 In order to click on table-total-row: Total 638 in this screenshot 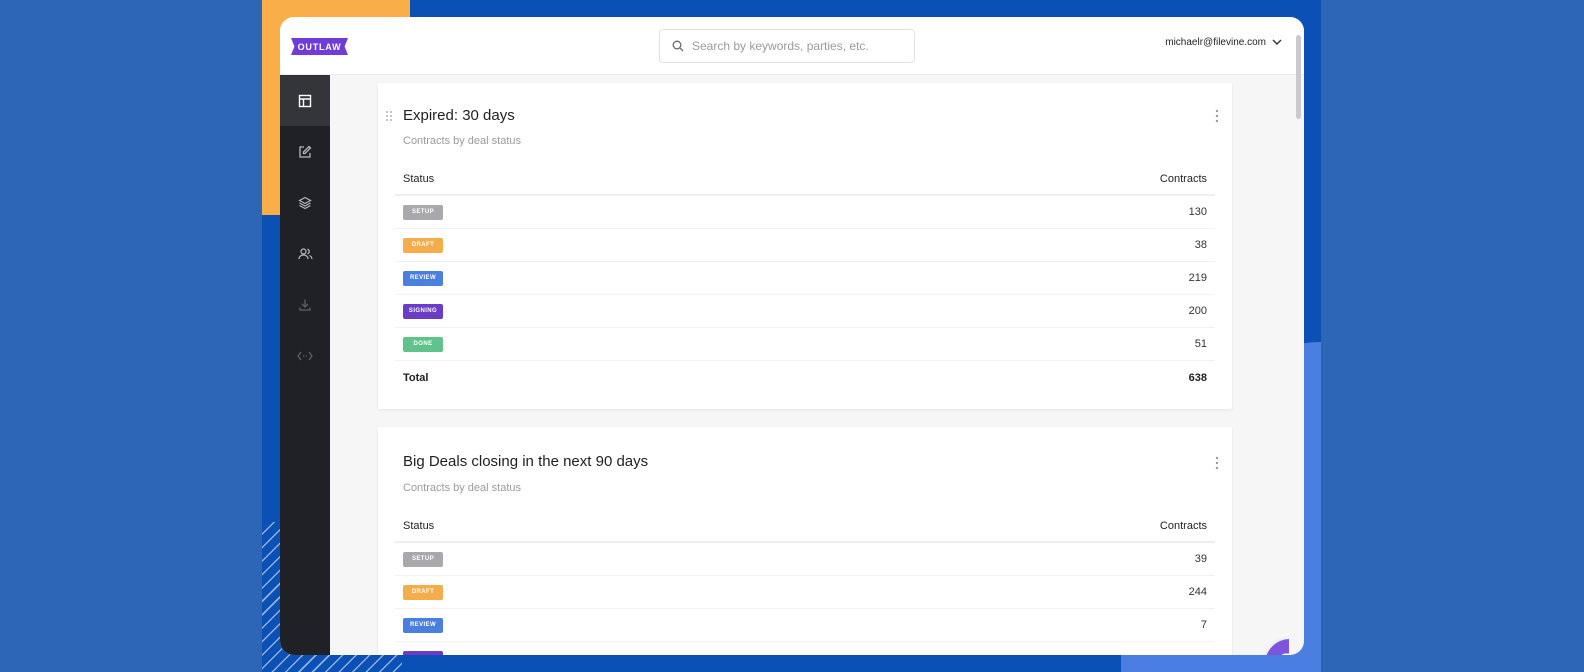, I will do `click(805, 377)`.